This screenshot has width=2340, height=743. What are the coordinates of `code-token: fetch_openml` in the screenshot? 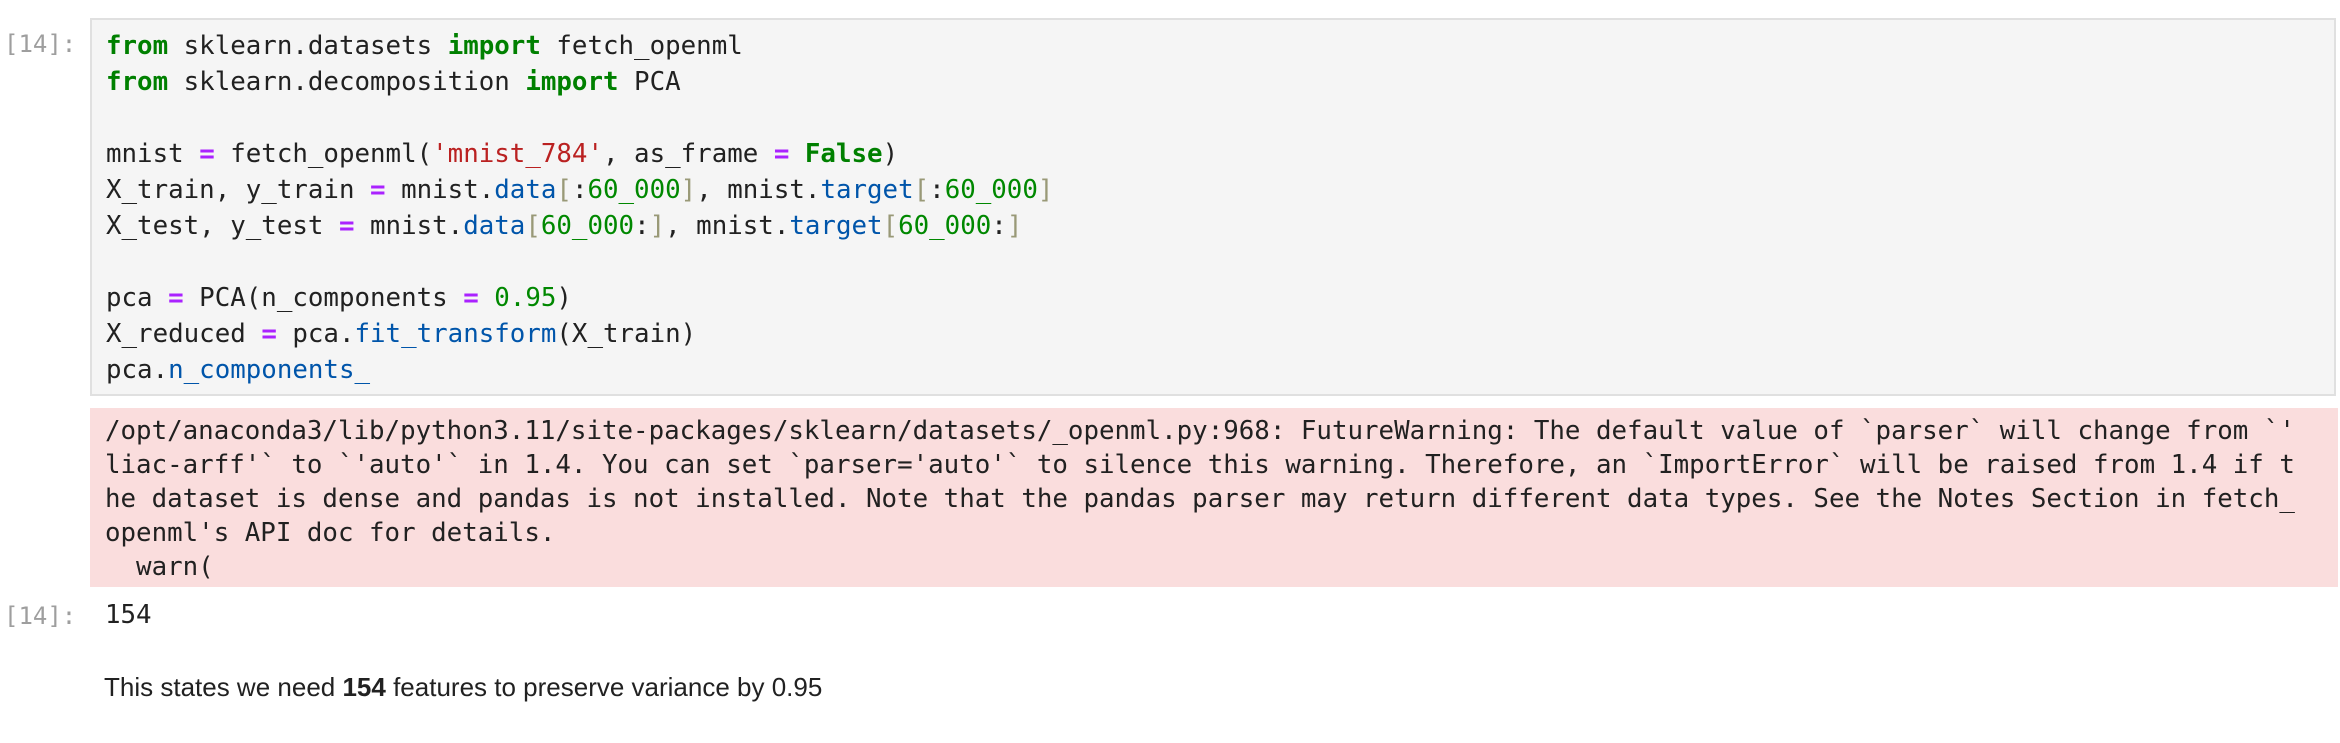 It's located at (641, 46).